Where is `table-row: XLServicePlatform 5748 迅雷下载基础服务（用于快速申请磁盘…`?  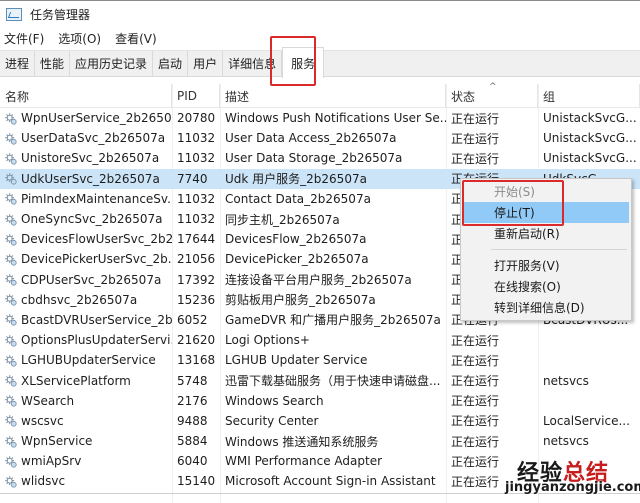
table-row: XLServicePlatform 5748 迅雷下载基础服务（用于快速申请磁盘… is located at coordinates (320, 380).